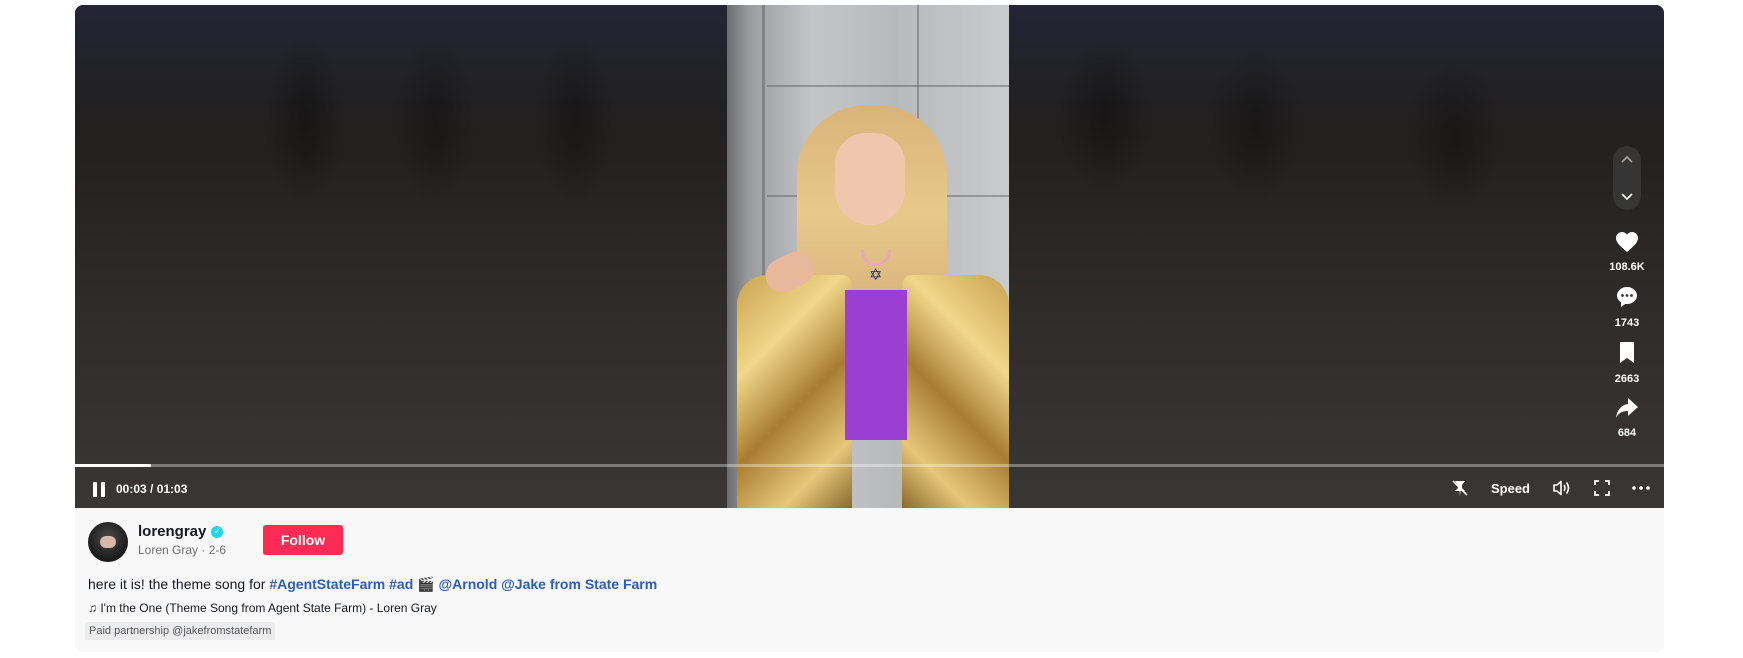 The image size is (1743, 658). What do you see at coordinates (794, 391) in the screenshot?
I see `gold-jacket-left` at bounding box center [794, 391].